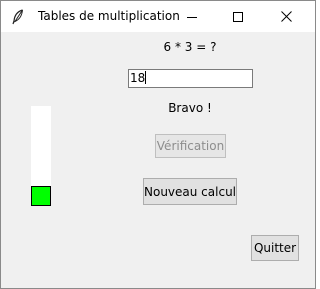  I want to click on new-calculation-button: Nouveau calcul, so click(190, 191).